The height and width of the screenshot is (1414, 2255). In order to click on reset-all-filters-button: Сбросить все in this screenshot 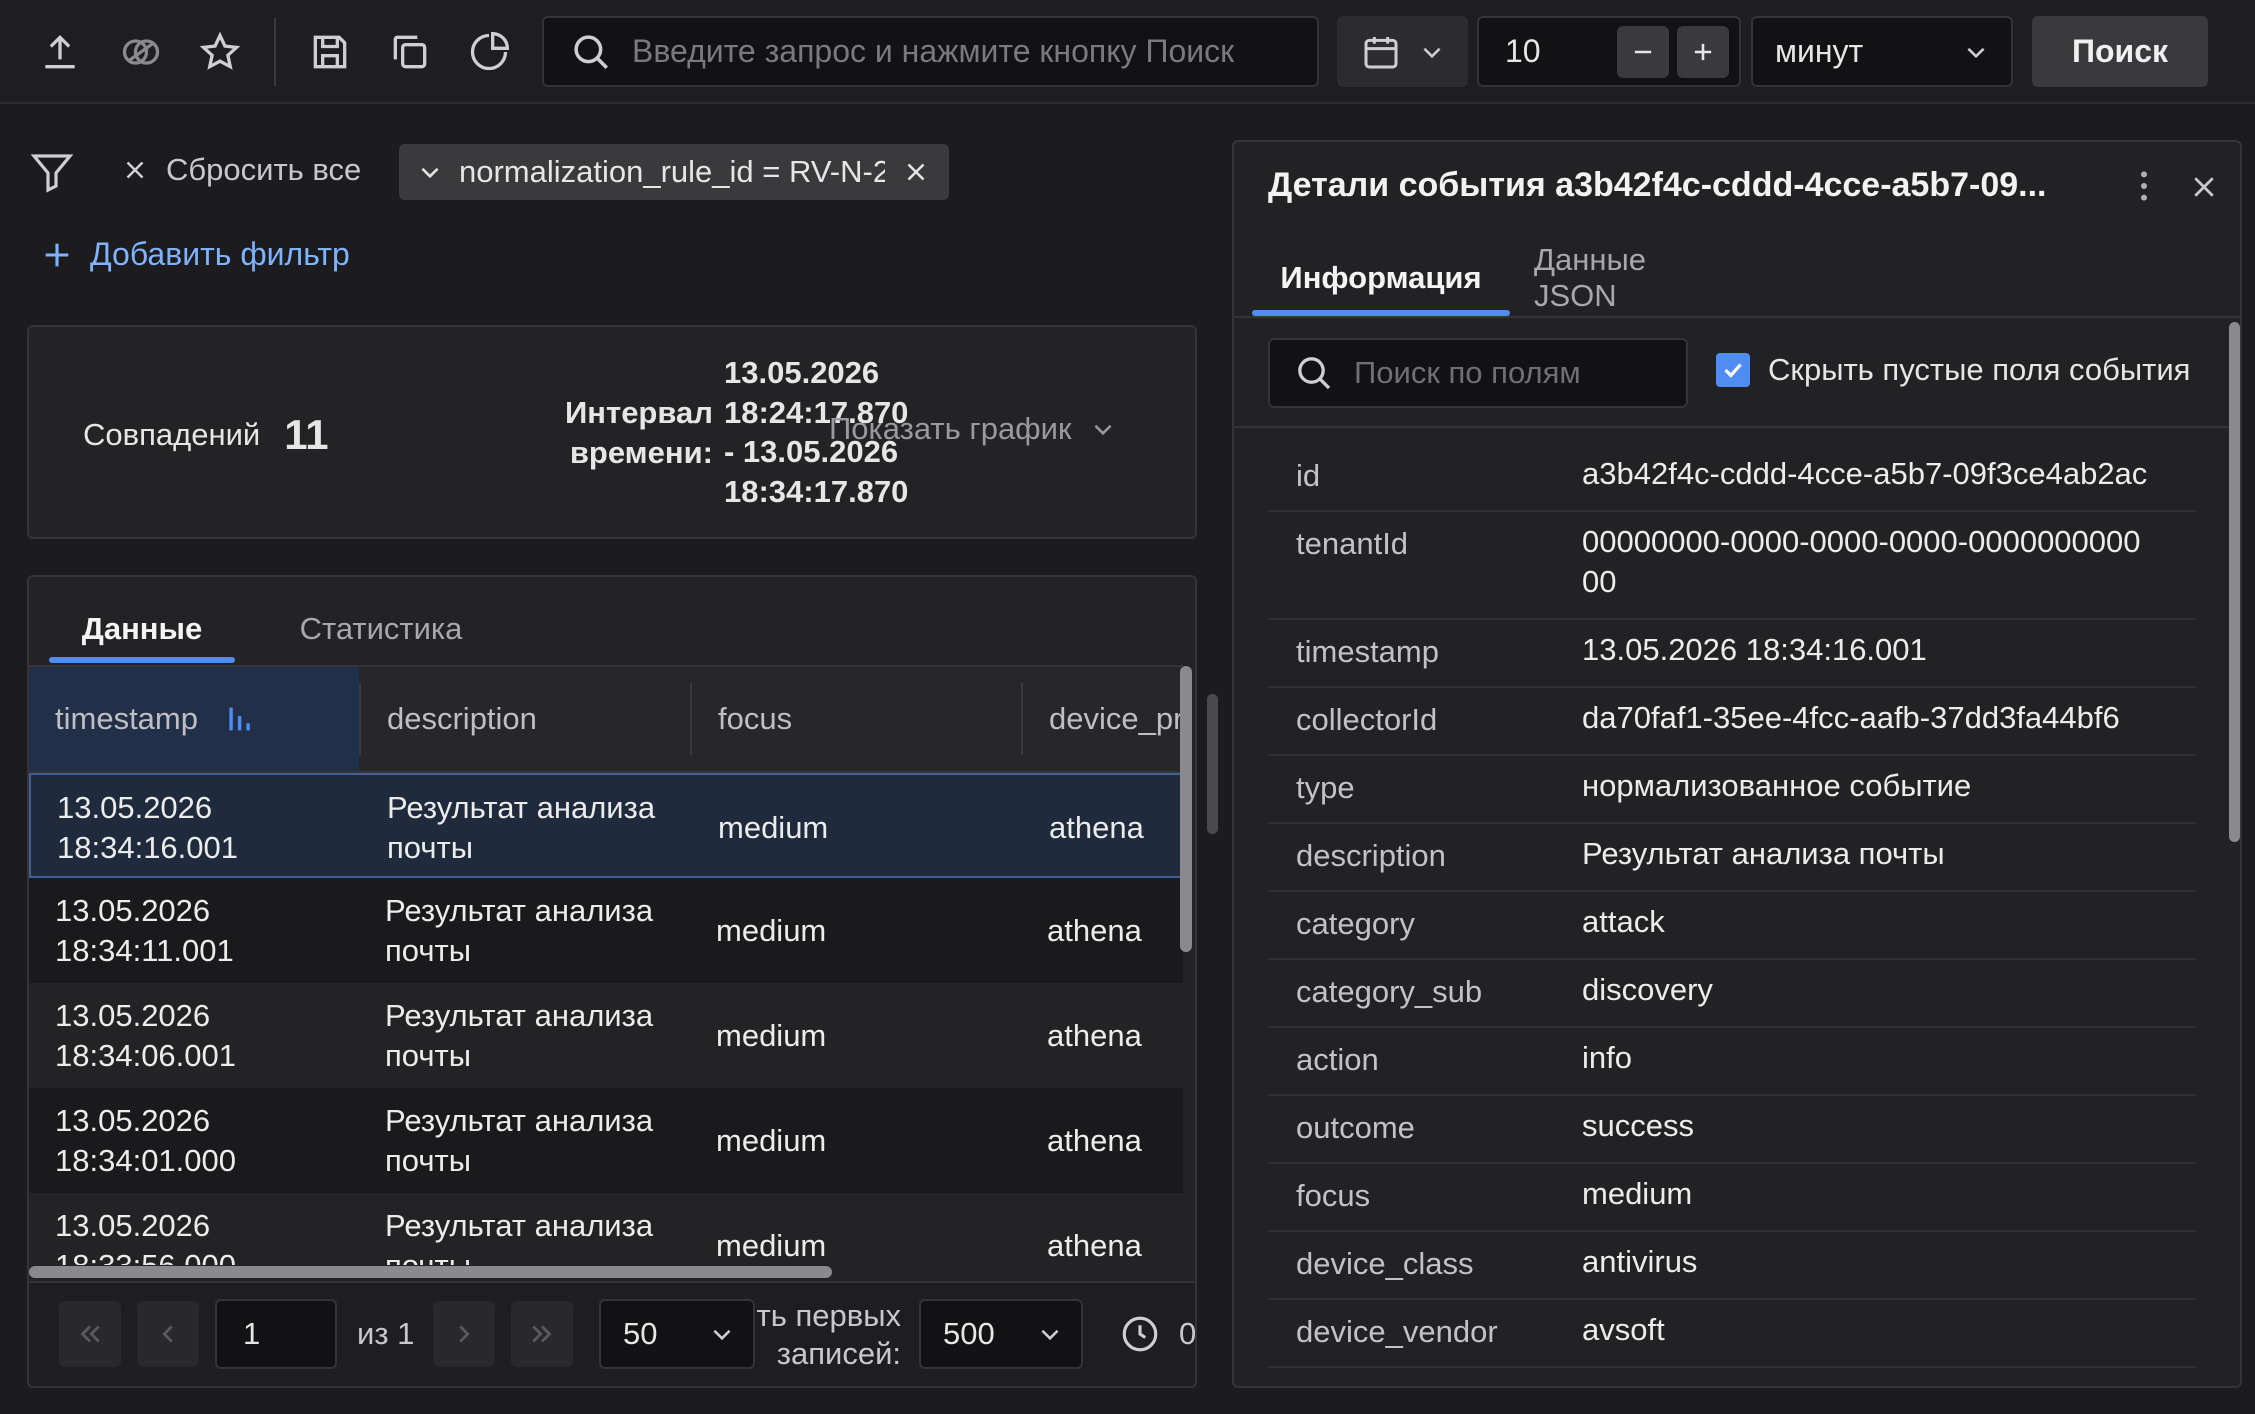, I will do `click(240, 170)`.